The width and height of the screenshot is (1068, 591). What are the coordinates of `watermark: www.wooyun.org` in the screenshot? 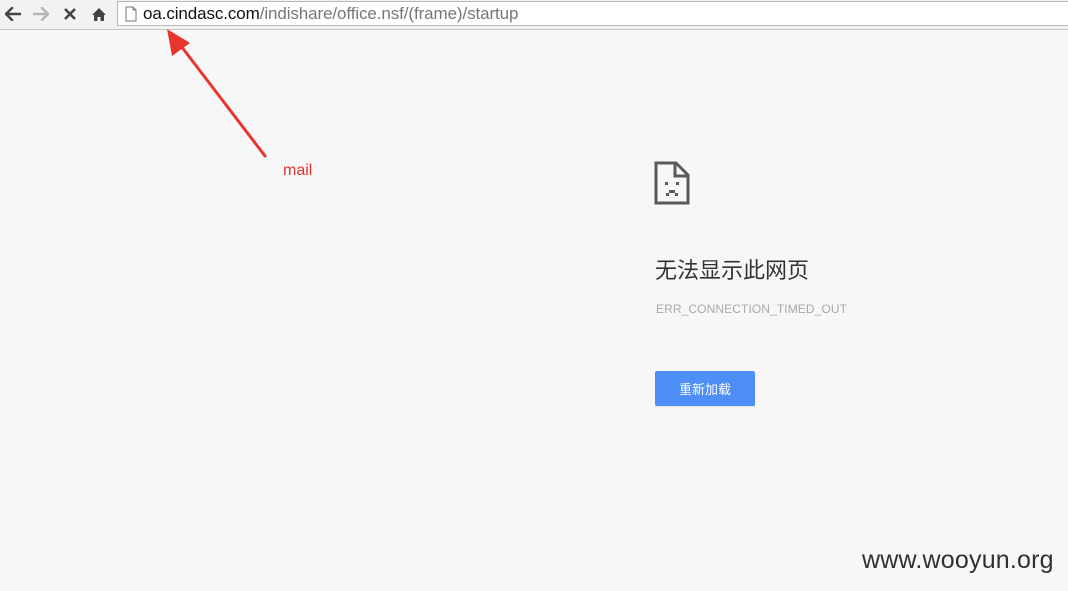 It's located at (958, 560).